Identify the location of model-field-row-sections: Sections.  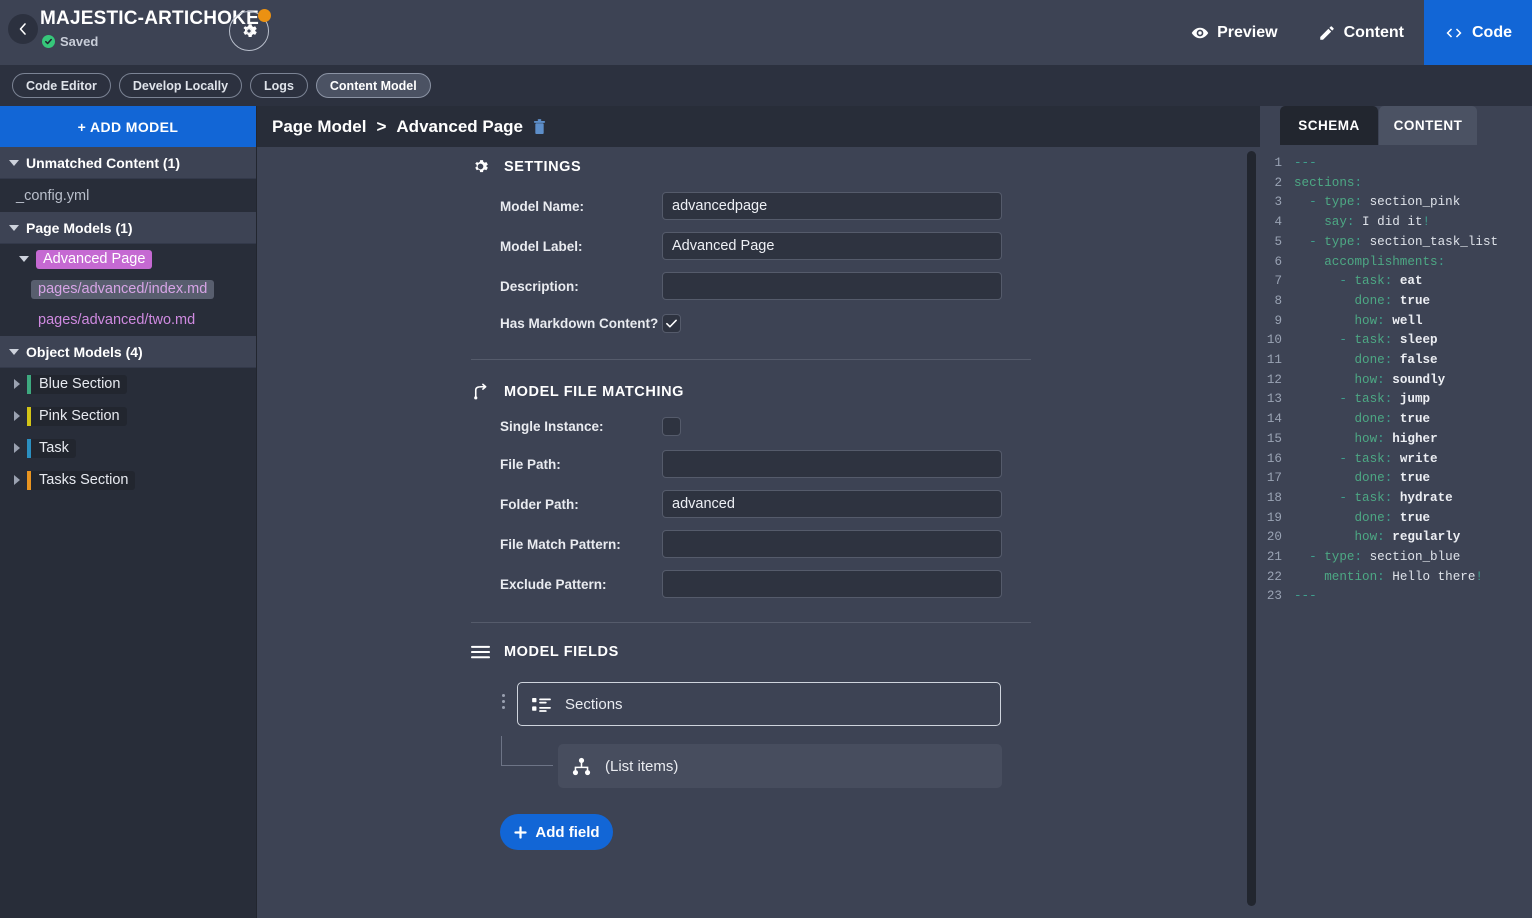
(758, 704).